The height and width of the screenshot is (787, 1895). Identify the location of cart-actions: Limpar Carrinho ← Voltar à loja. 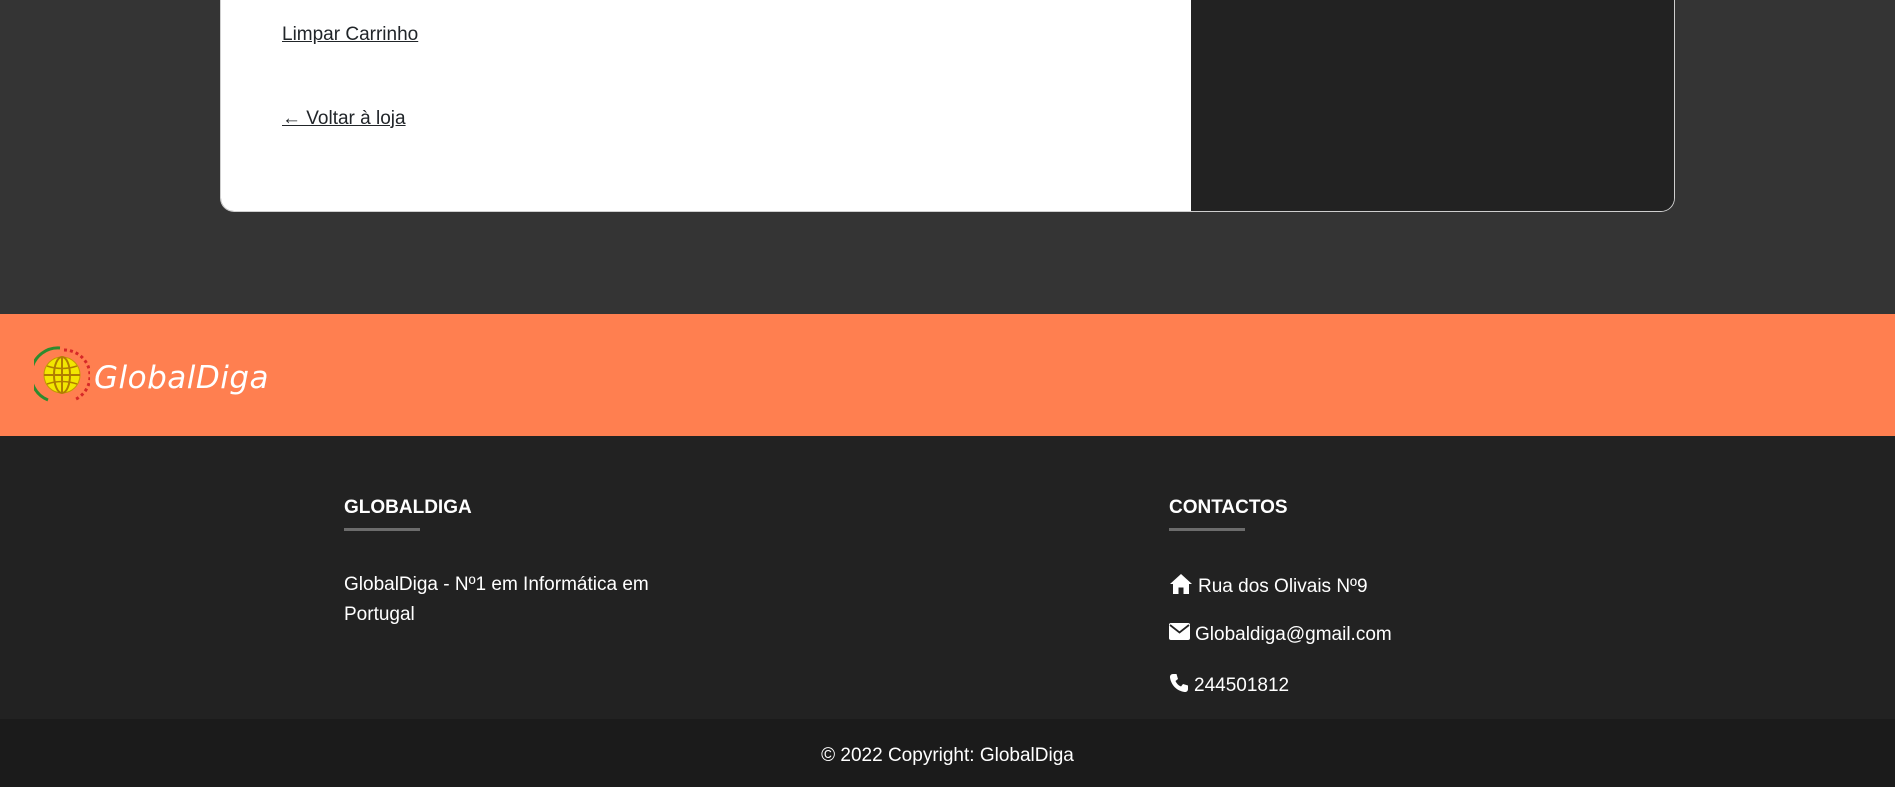
(706, 105).